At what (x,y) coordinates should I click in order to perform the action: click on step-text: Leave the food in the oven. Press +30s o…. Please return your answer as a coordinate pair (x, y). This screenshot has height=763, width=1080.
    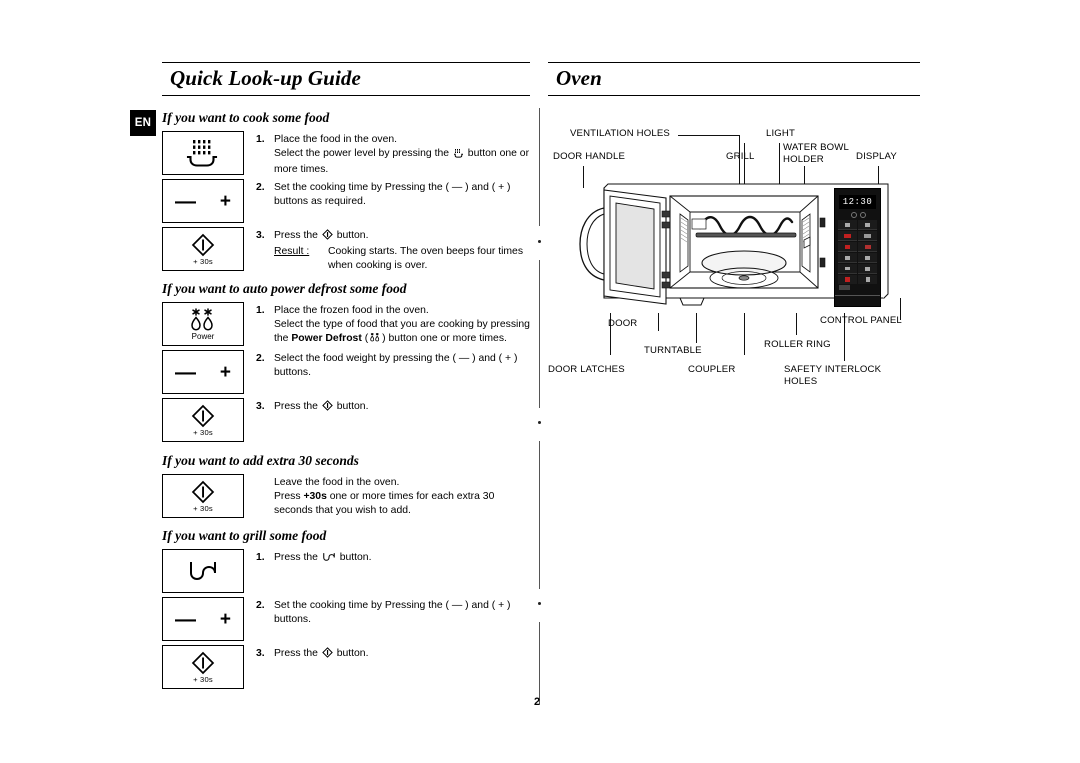
    Looking at the image, I should click on (395, 495).